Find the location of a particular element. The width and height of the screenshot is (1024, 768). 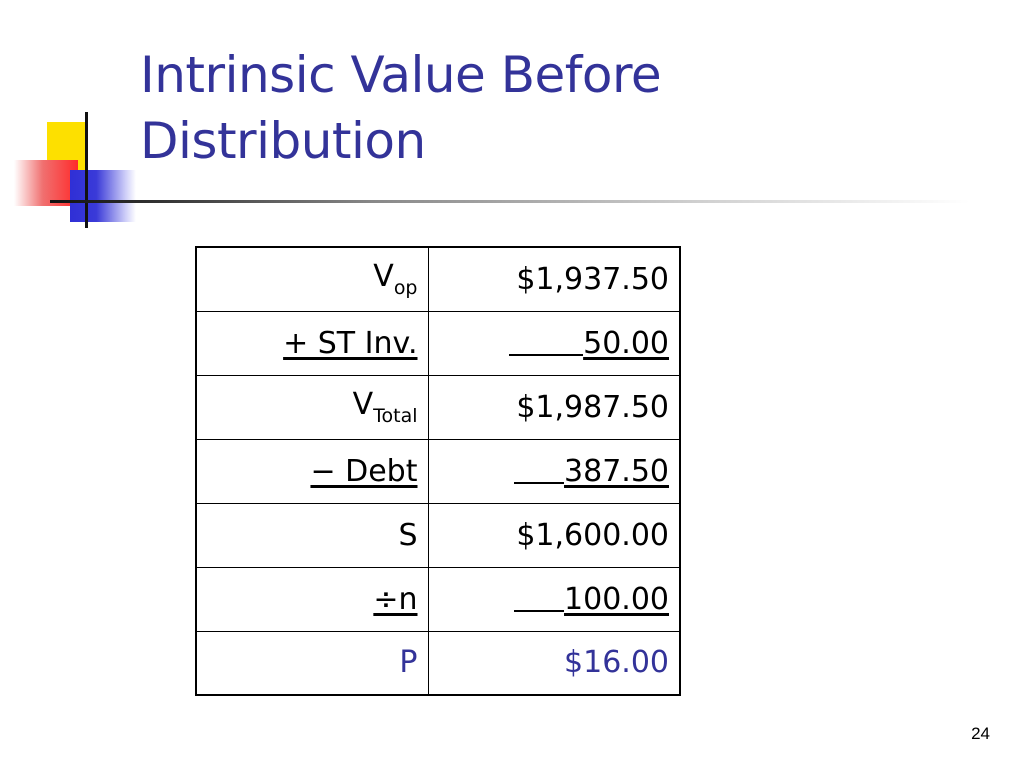

value-cell-n: 100.00 is located at coordinates (554, 599).